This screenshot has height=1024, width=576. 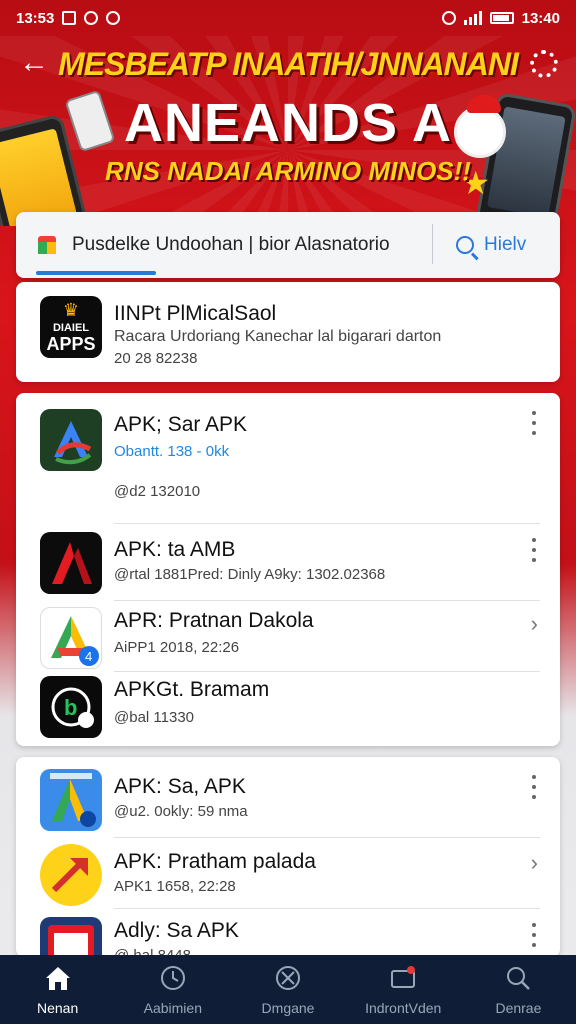 What do you see at coordinates (181, 811) in the screenshot?
I see `app-meta: @u2. 0okly: 59 nma` at bounding box center [181, 811].